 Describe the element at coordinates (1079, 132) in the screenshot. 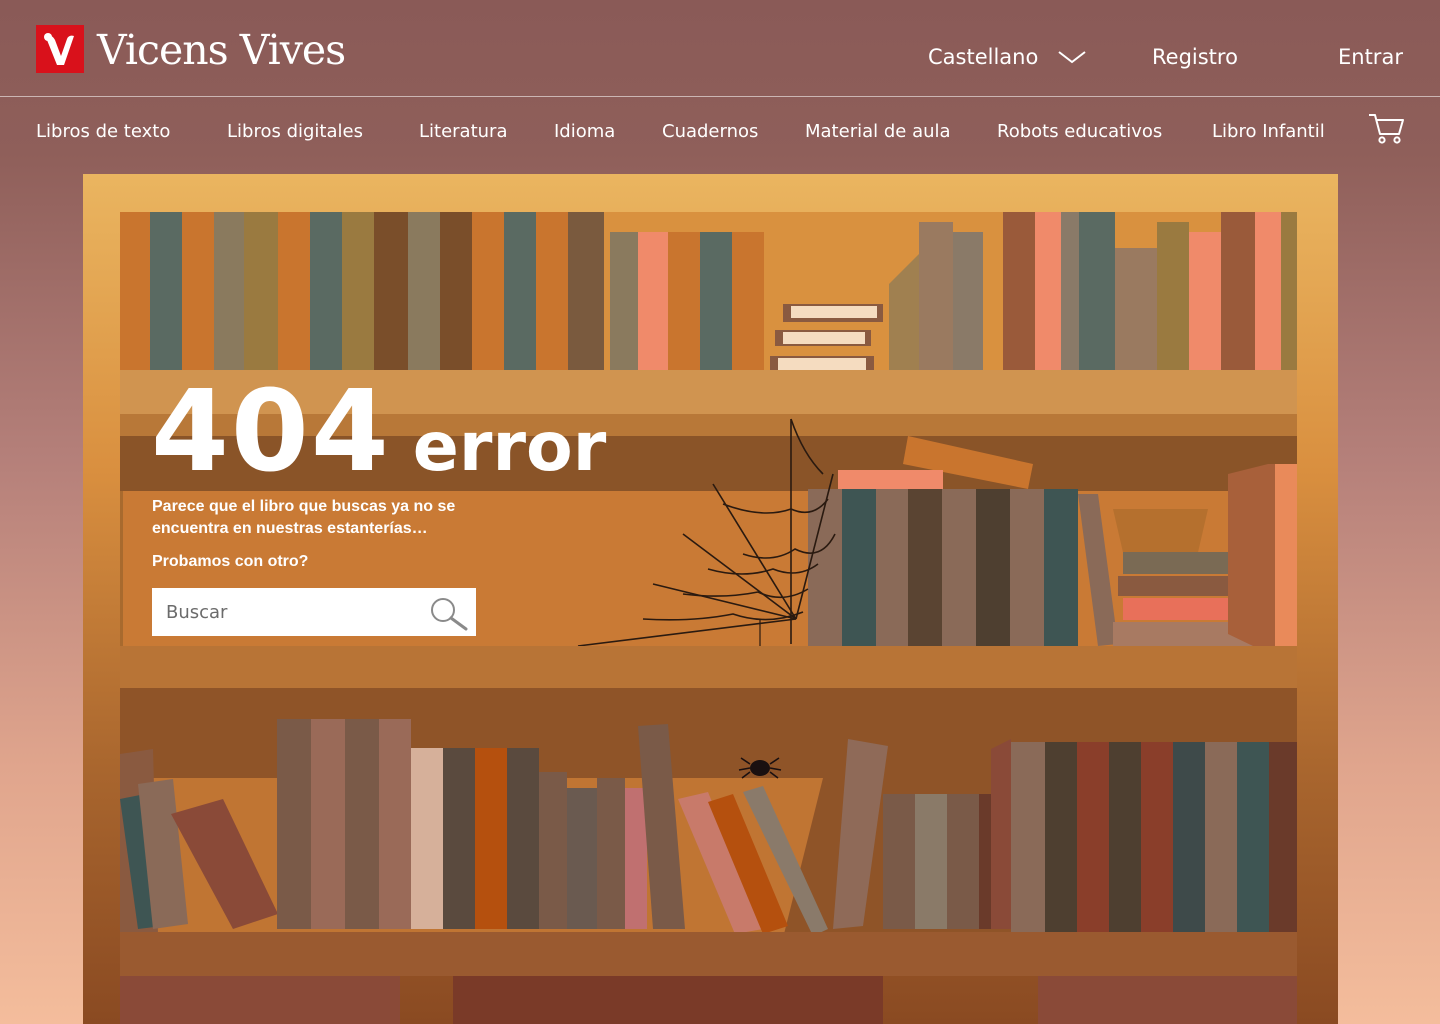

I see `nav-item-robots-educativos: Robots educativos` at that location.